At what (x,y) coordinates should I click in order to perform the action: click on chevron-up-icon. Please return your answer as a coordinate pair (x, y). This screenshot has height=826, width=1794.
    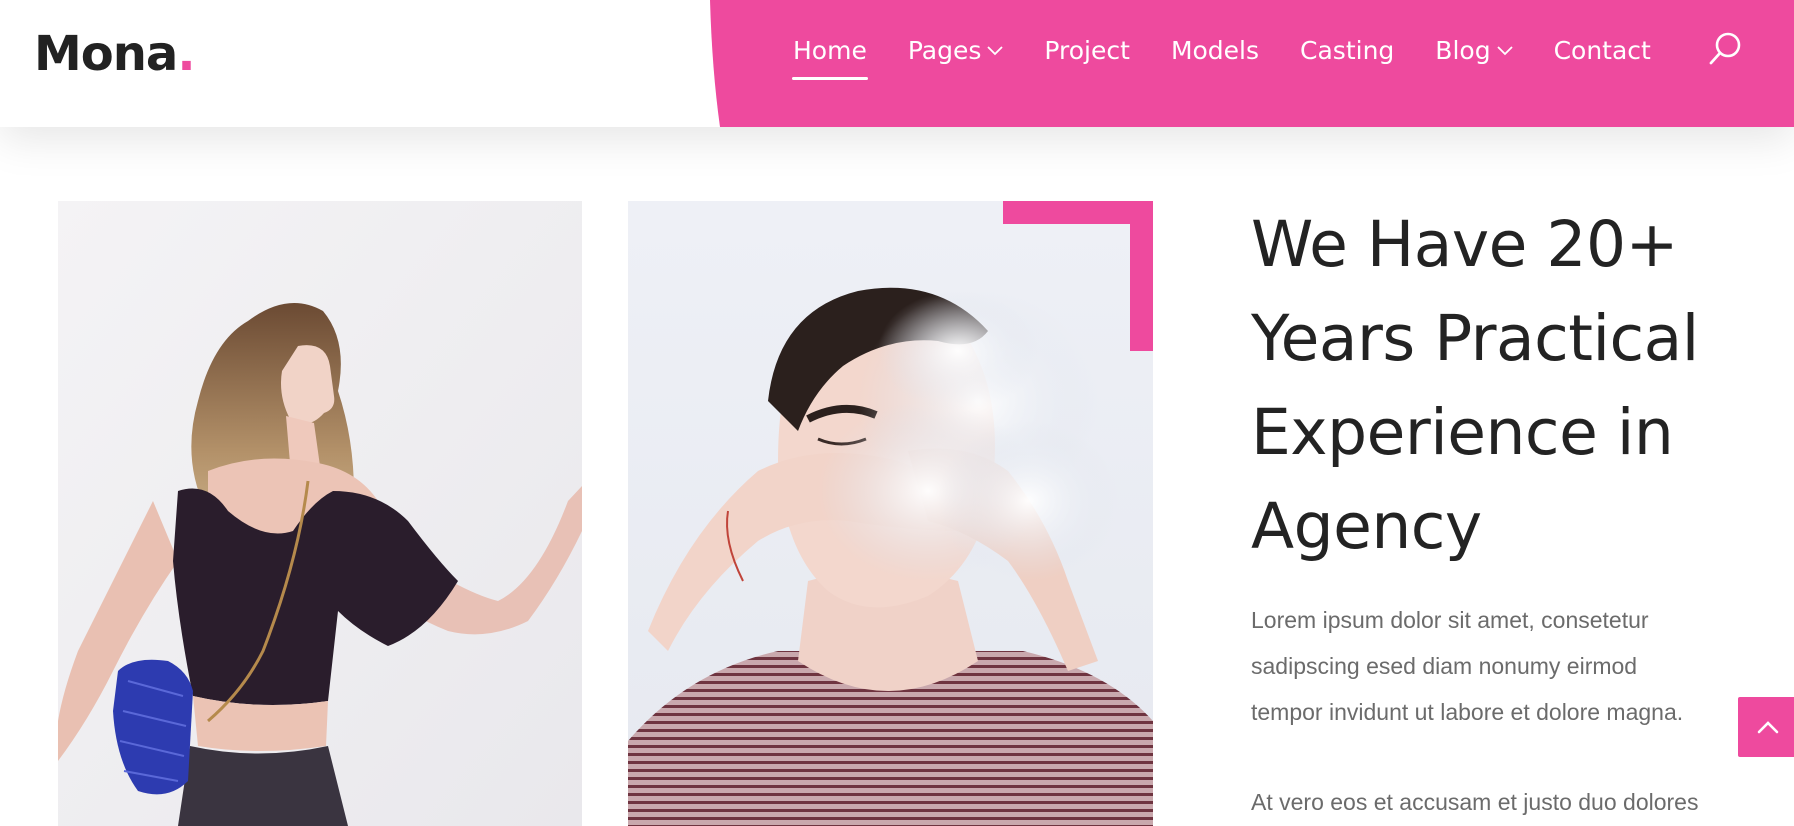
    Looking at the image, I should click on (1768, 727).